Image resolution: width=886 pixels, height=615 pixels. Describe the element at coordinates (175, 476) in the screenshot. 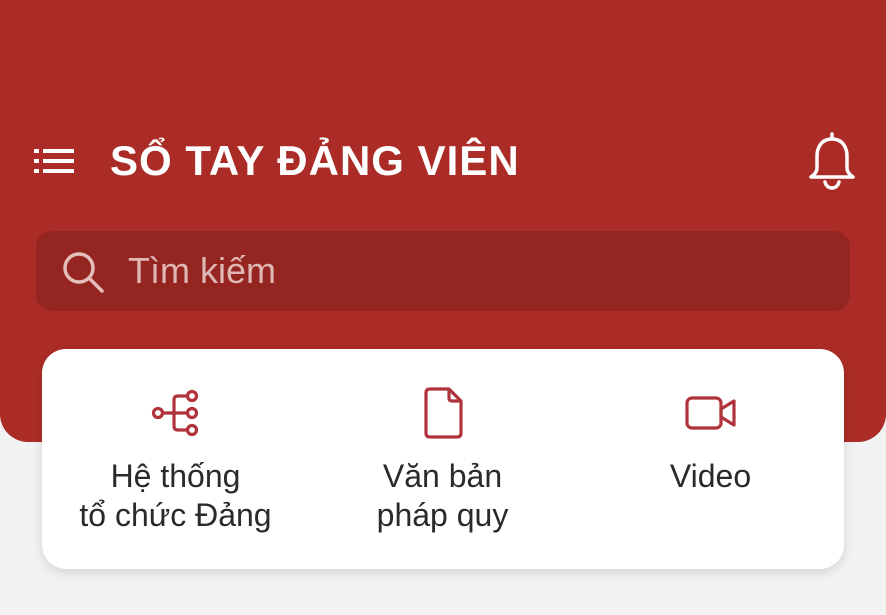

I see `label-line-1: Hệ thống` at that location.